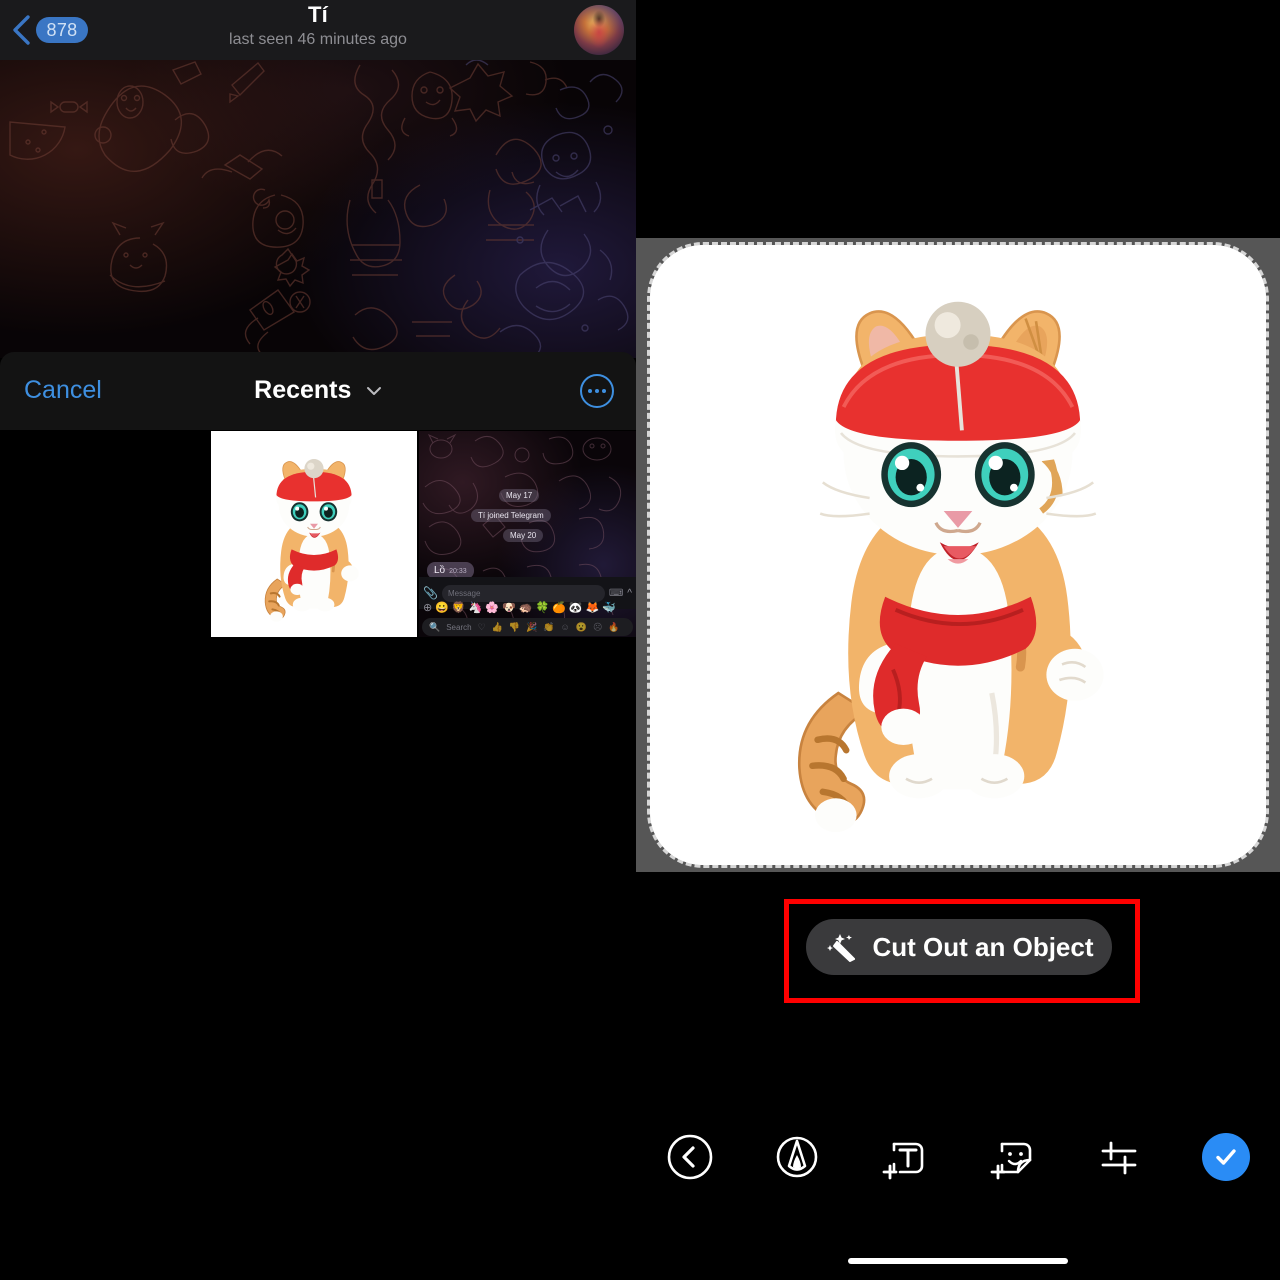  Describe the element at coordinates (597, 626) in the screenshot. I see `sad-icon: ☹` at that location.